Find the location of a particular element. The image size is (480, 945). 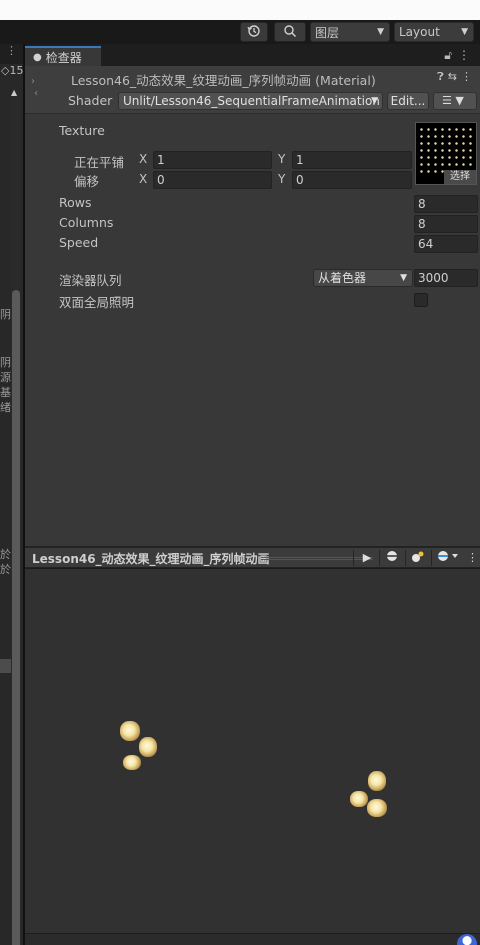

tab-bar-icons: 🔓︎⋮ is located at coordinates (460, 55).